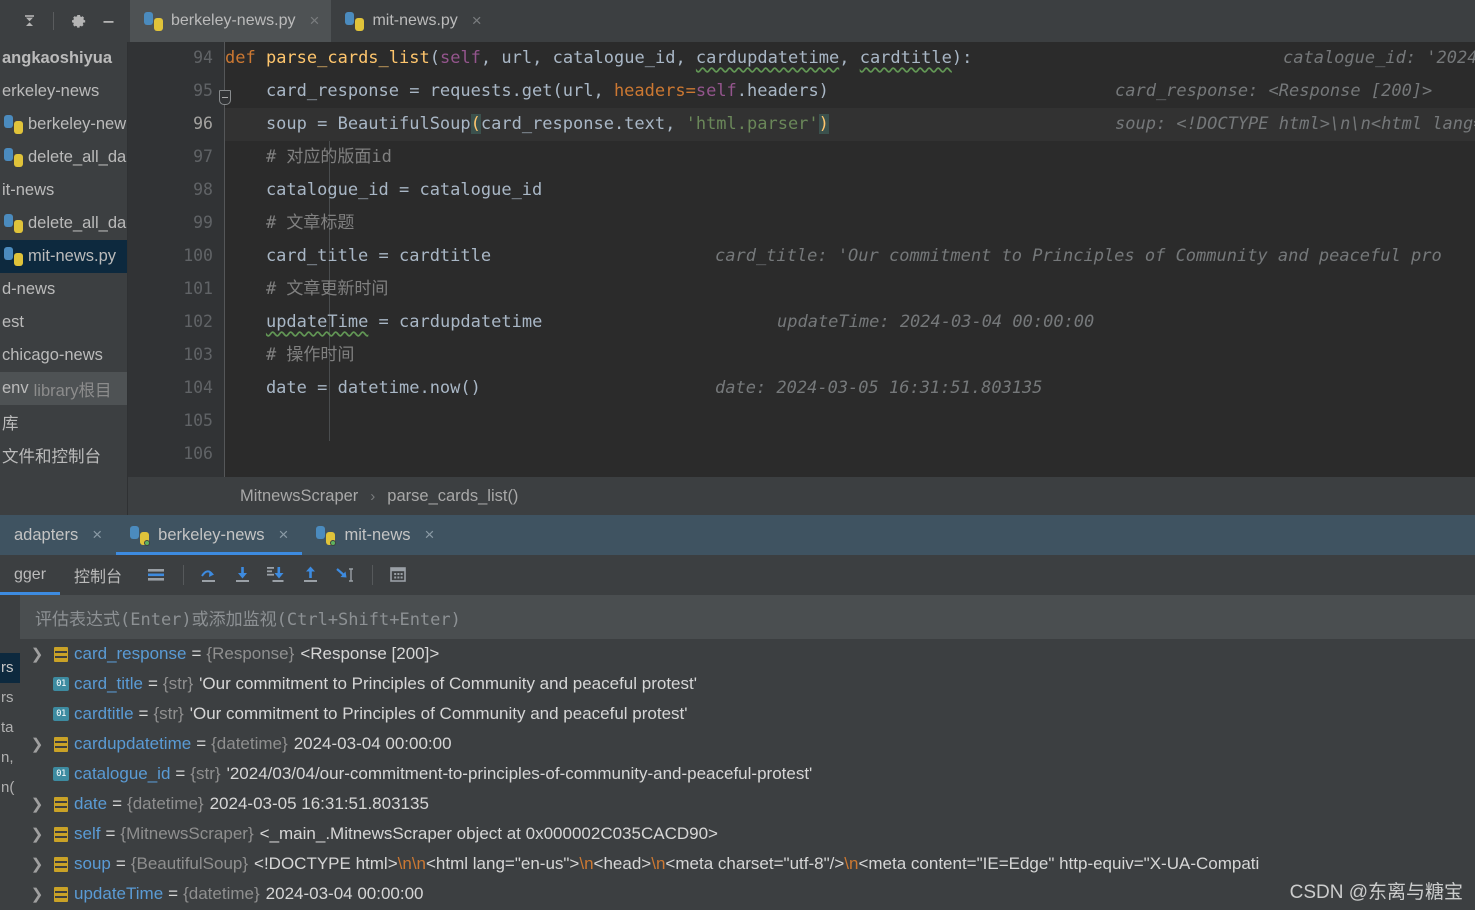 This screenshot has height=910, width=1475. What do you see at coordinates (399, 575) in the screenshot?
I see `evaluate-expression-icon` at bounding box center [399, 575].